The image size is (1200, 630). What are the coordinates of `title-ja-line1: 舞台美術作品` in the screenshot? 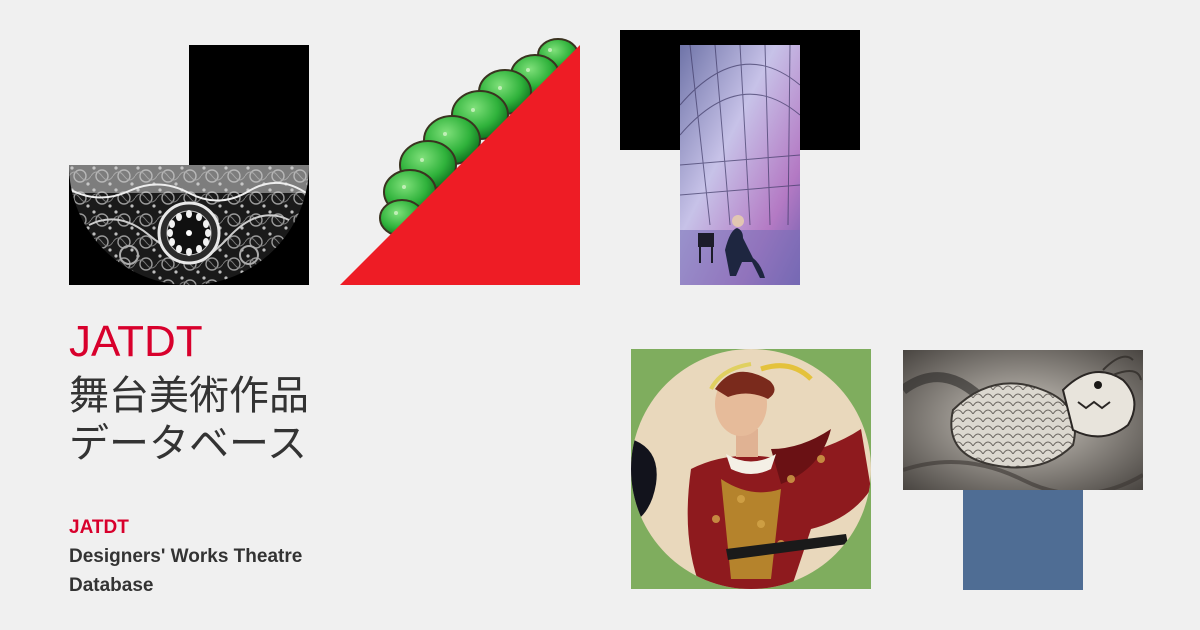 It's located at (189, 396).